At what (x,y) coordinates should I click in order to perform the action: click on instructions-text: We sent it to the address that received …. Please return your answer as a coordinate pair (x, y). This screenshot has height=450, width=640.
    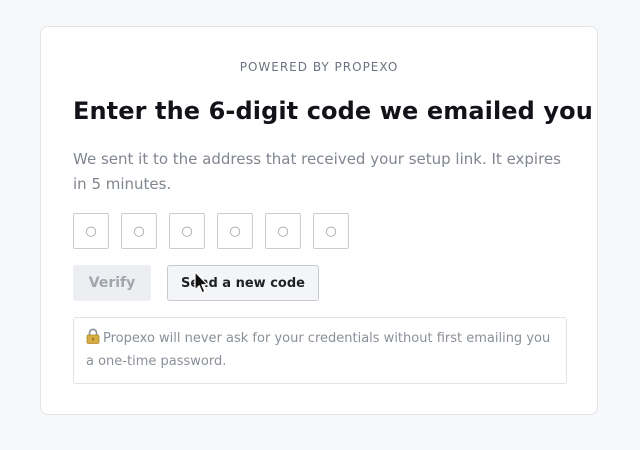
    Looking at the image, I should click on (317, 171).